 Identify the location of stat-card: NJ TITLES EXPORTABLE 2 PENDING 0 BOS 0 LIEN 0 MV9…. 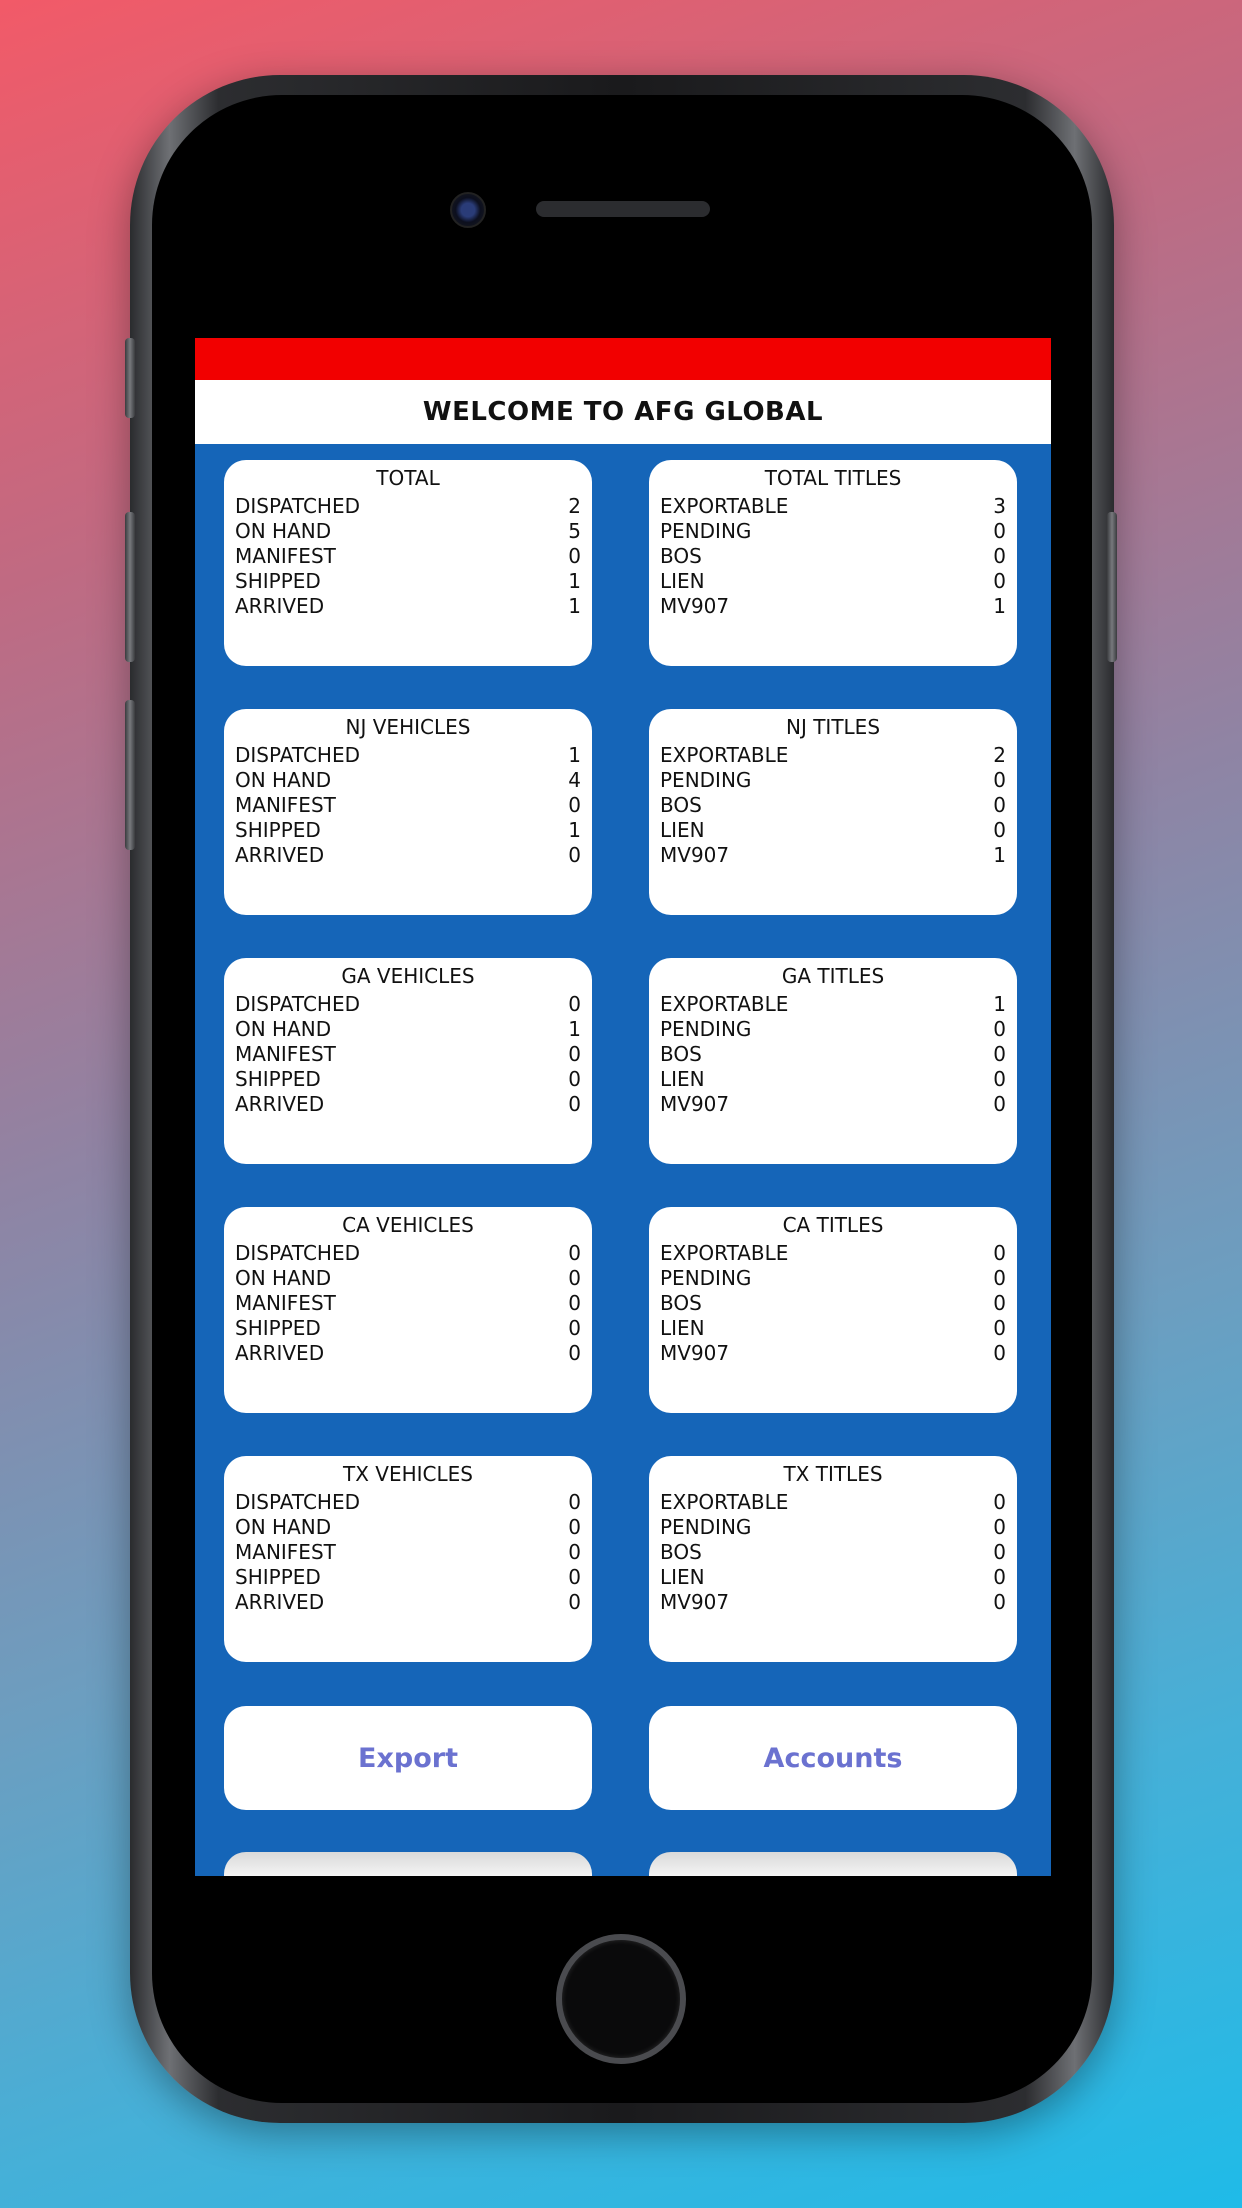
(833, 812).